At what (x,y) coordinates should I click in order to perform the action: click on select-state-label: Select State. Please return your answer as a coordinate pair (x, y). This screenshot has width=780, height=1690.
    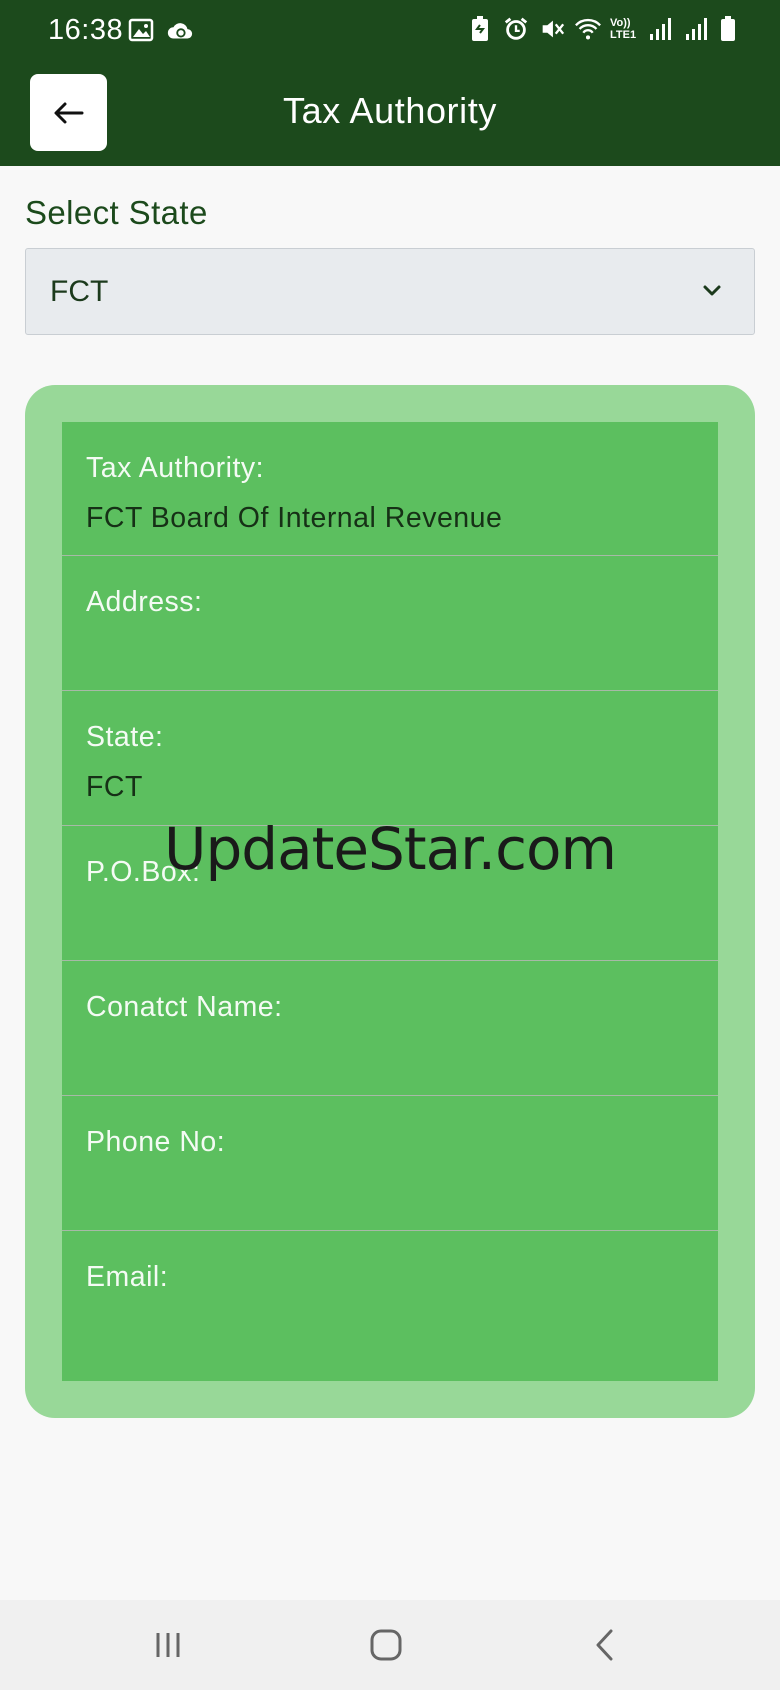
    Looking at the image, I should click on (116, 212).